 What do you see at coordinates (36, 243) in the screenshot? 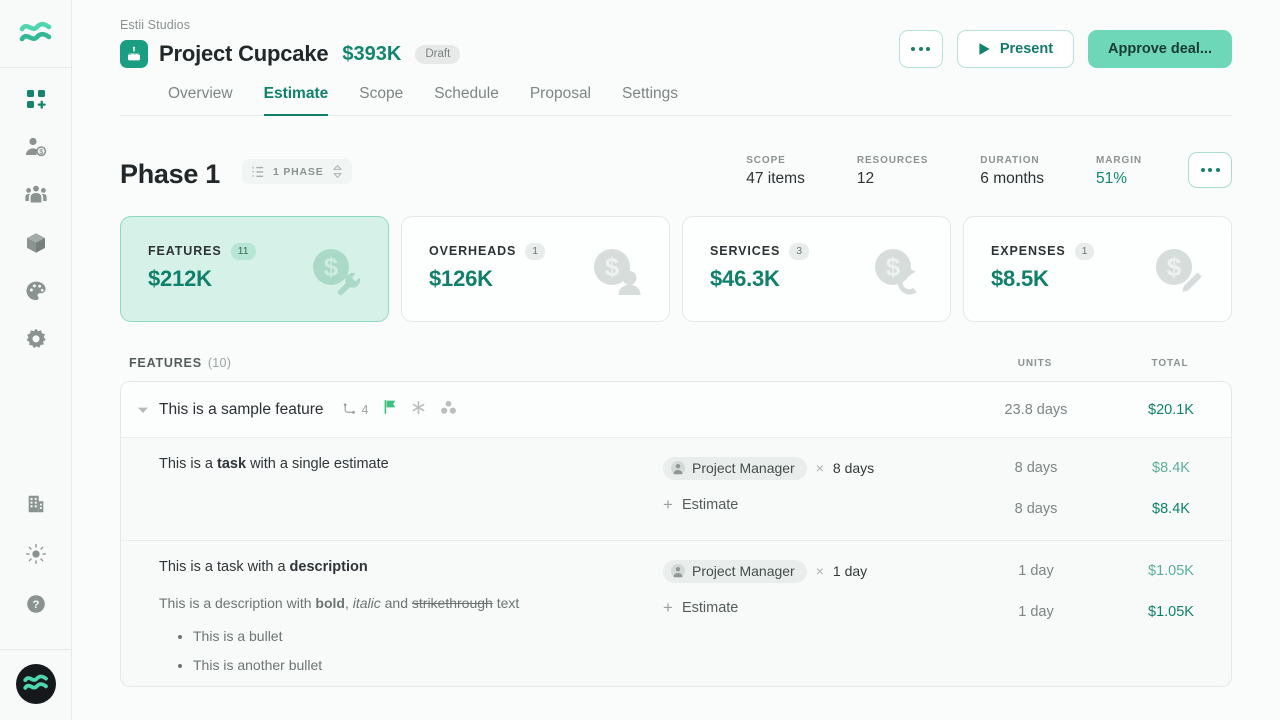
I see `sidebar-item-products` at bounding box center [36, 243].